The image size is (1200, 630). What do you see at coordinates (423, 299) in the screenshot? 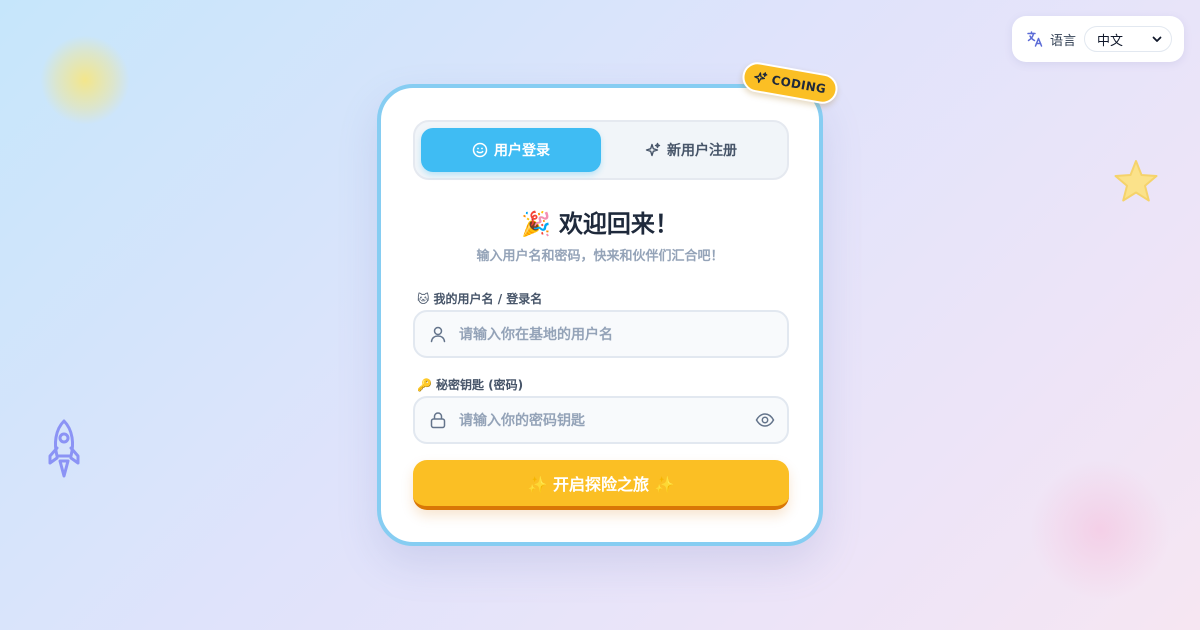
I see `cat-icon: 🐱` at bounding box center [423, 299].